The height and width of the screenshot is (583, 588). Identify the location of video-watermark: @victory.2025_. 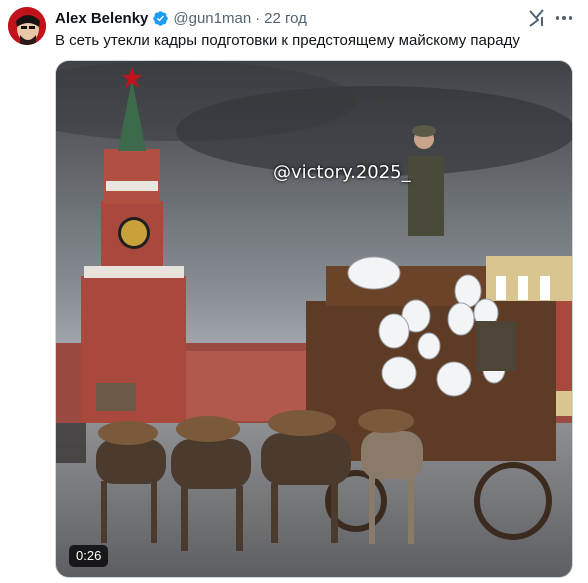
(342, 172).